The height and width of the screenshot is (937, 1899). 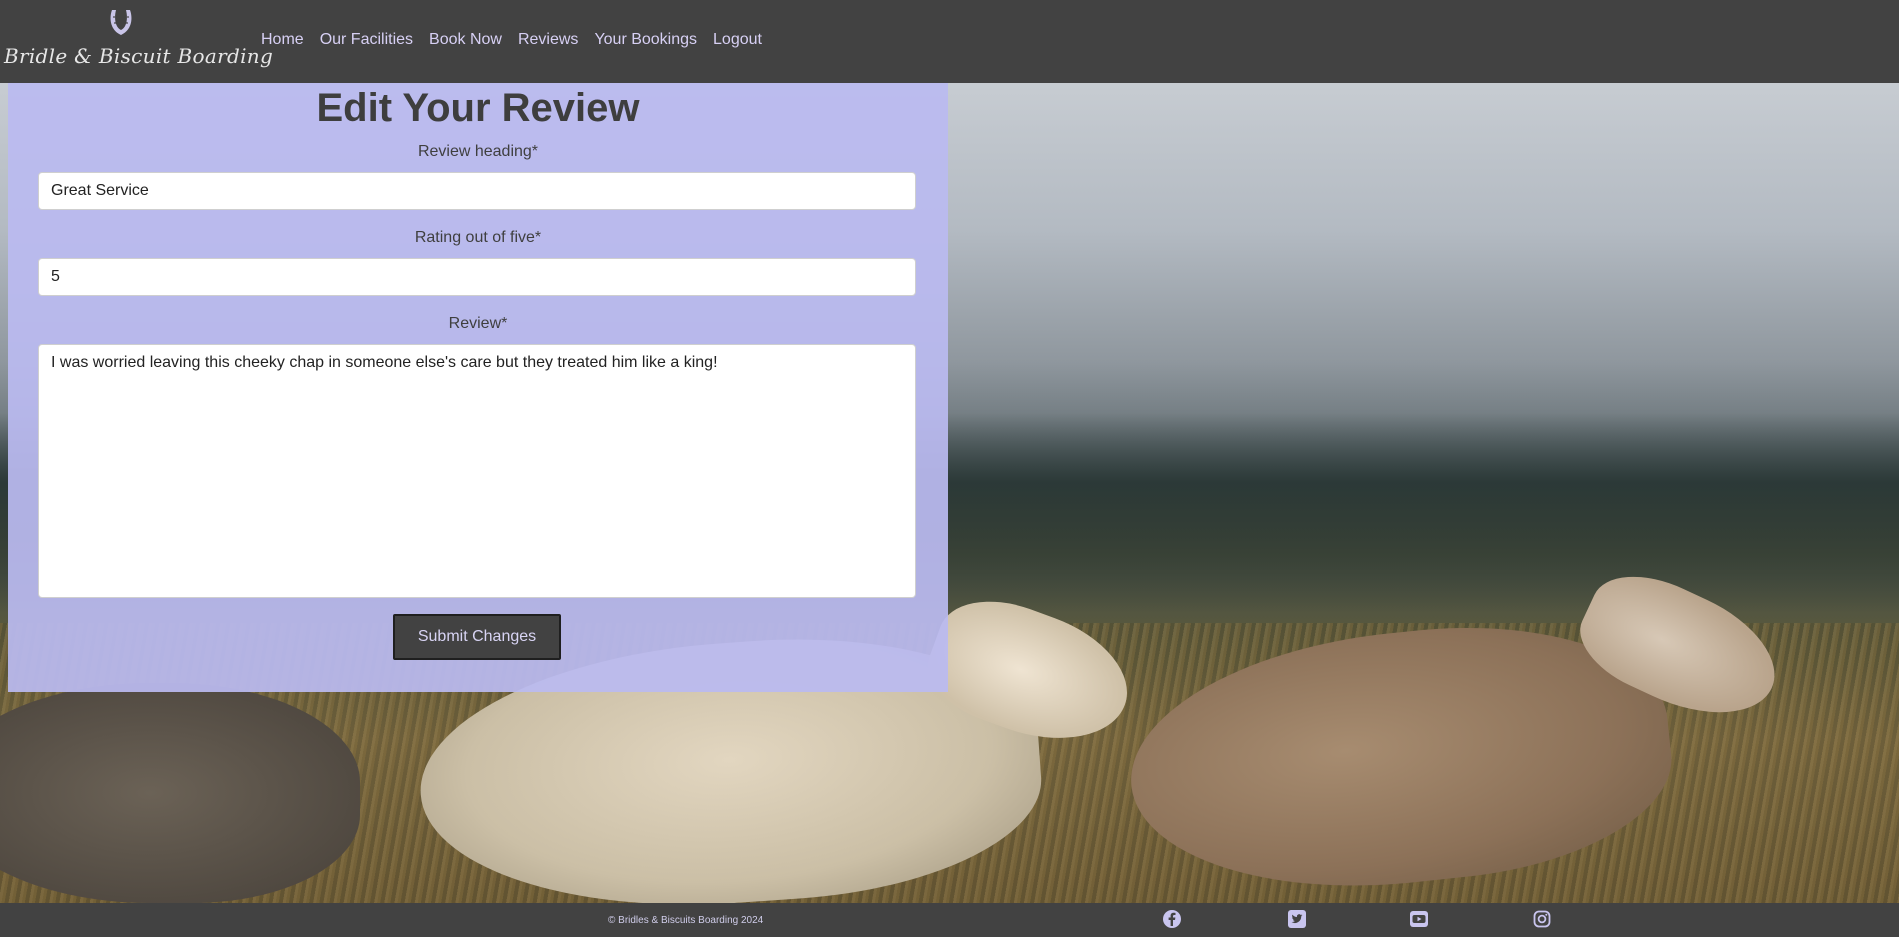 I want to click on submit-changes-button: Submit Changes, so click(x=477, y=637).